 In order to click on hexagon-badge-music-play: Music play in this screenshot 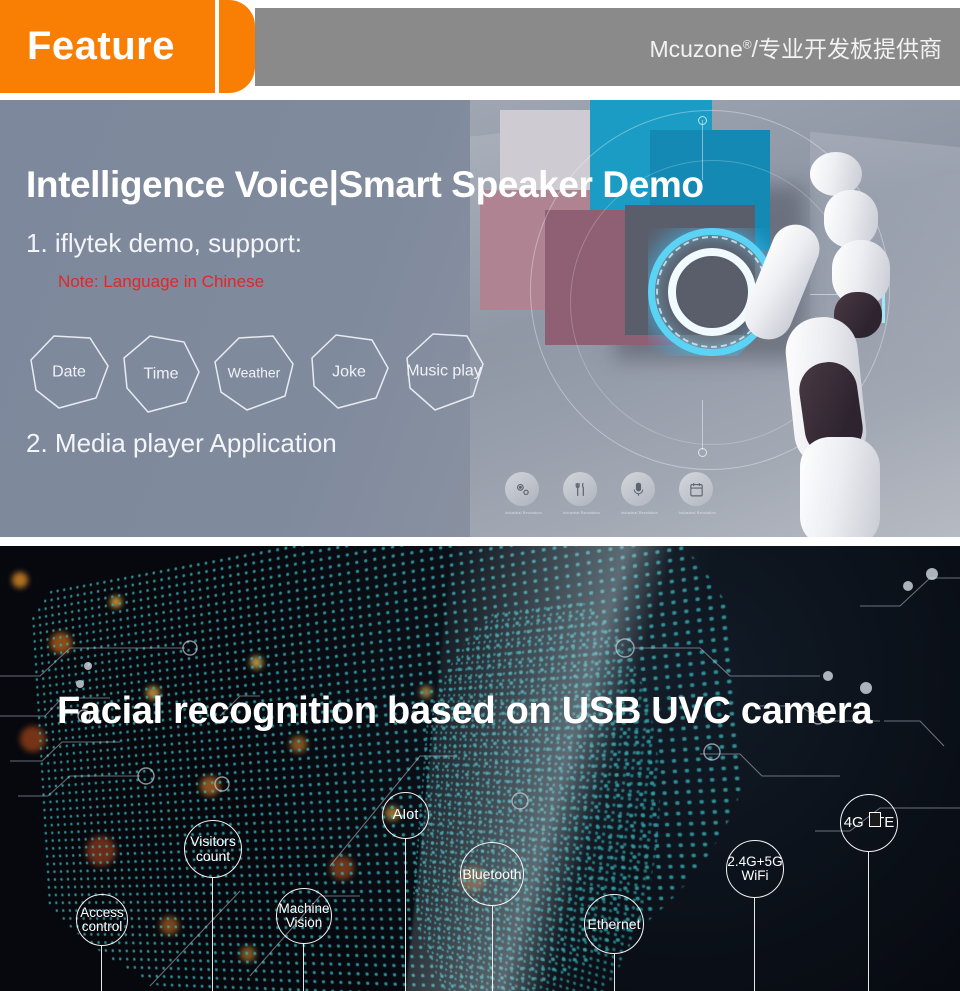, I will do `click(444, 372)`.